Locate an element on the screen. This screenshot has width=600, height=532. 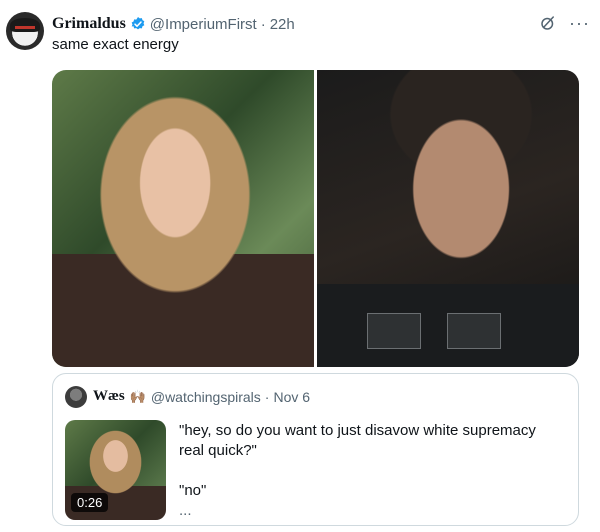
collar-patch-left is located at coordinates (394, 331).